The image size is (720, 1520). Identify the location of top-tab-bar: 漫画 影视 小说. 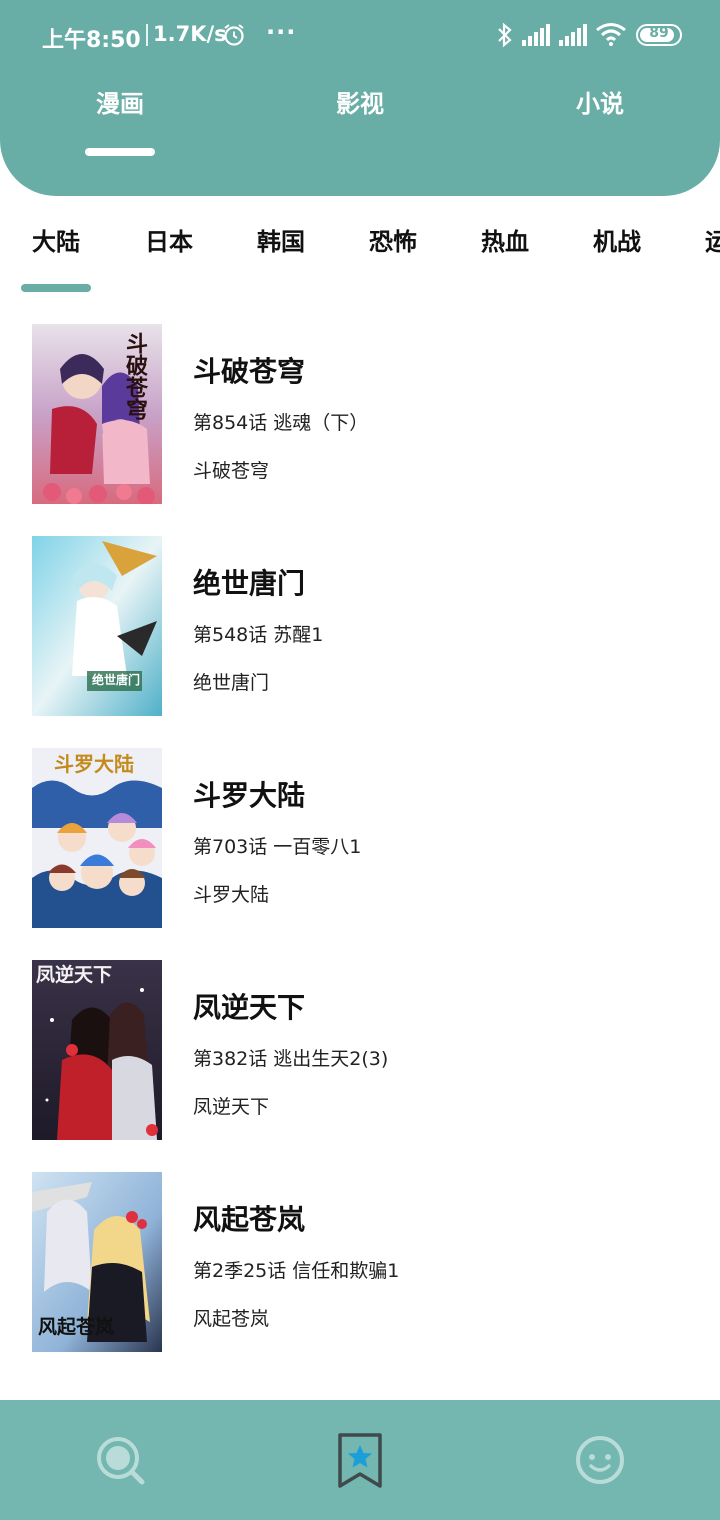
(360, 109).